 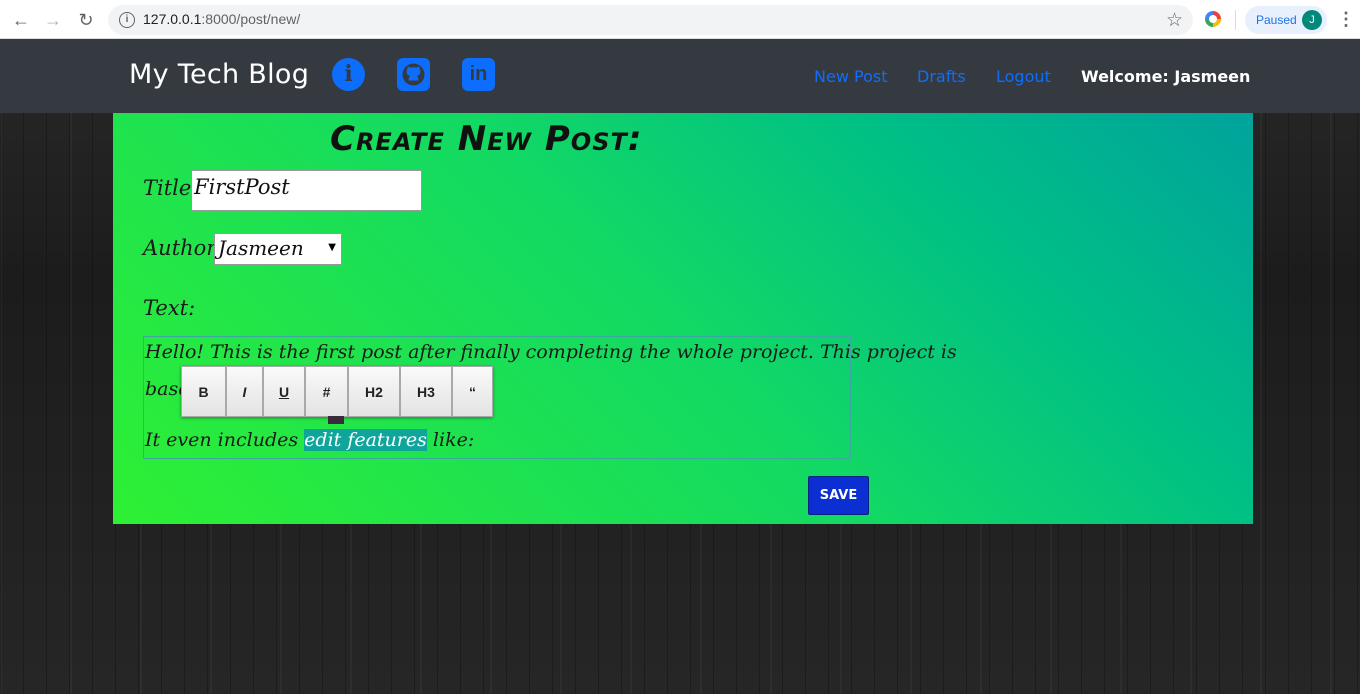 I want to click on forward-icon: →, so click(x=53, y=20).